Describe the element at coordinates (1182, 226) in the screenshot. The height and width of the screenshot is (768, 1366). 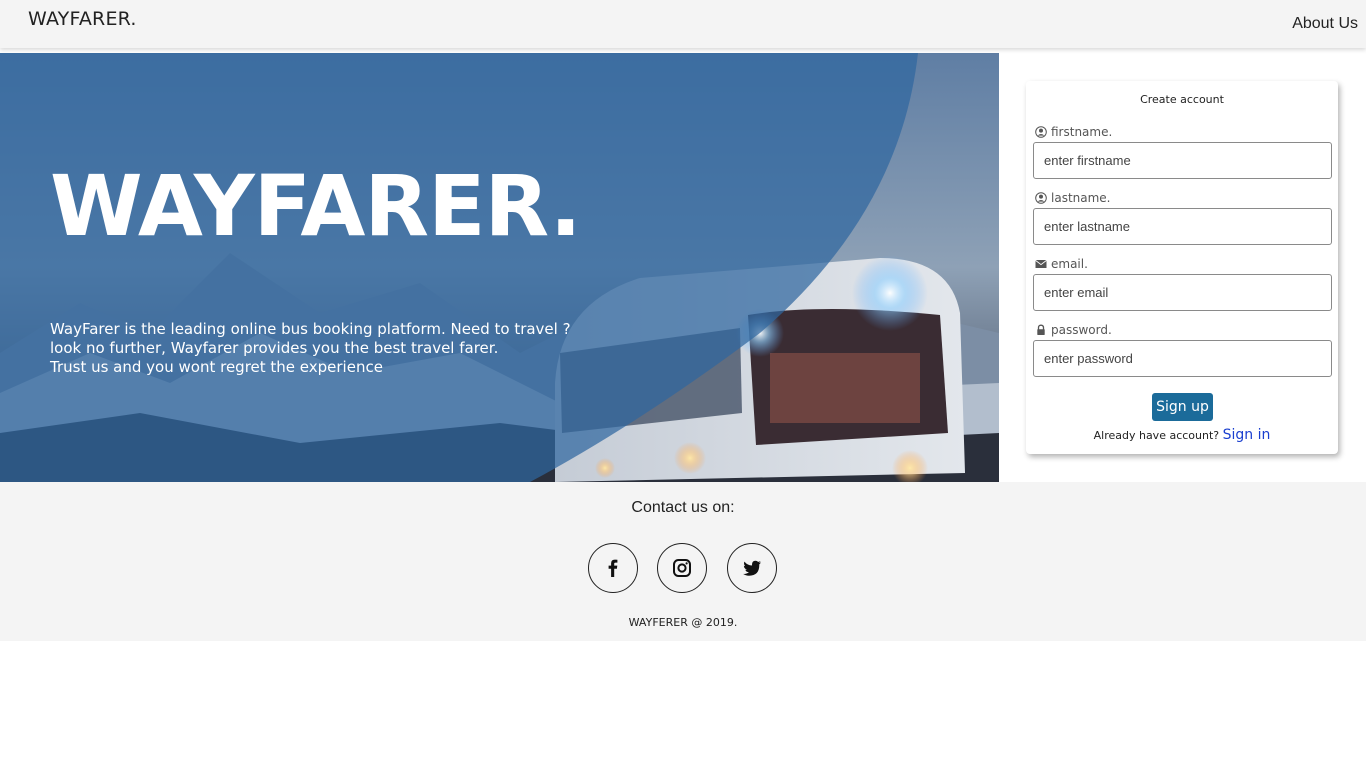
I see `lastname-input` at that location.